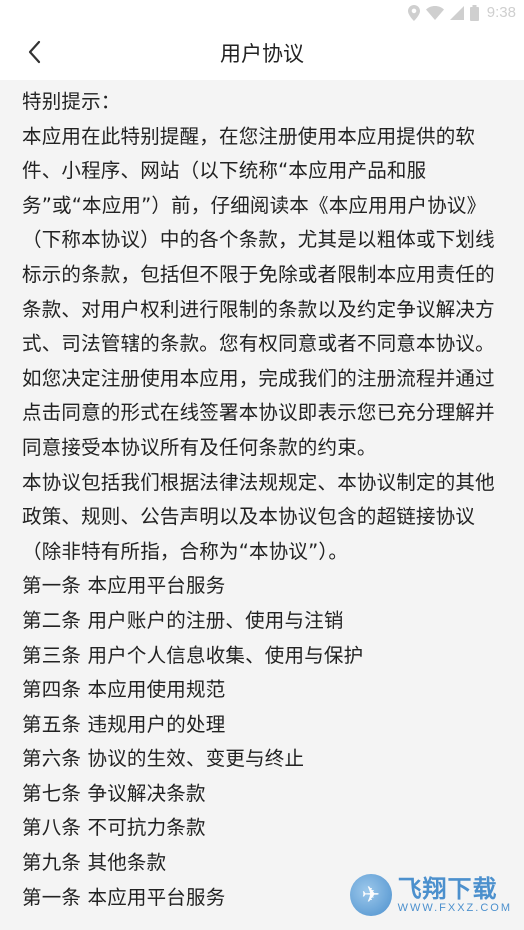  I want to click on article-7: 第七条 争议解决条款, so click(114, 793).